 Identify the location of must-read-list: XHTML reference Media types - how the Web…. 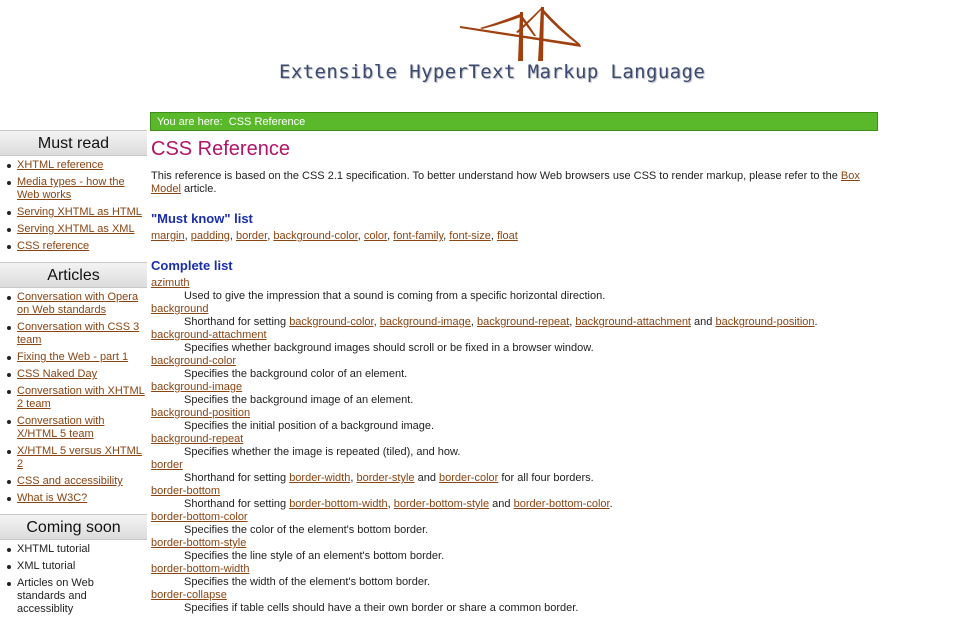
(73, 209).